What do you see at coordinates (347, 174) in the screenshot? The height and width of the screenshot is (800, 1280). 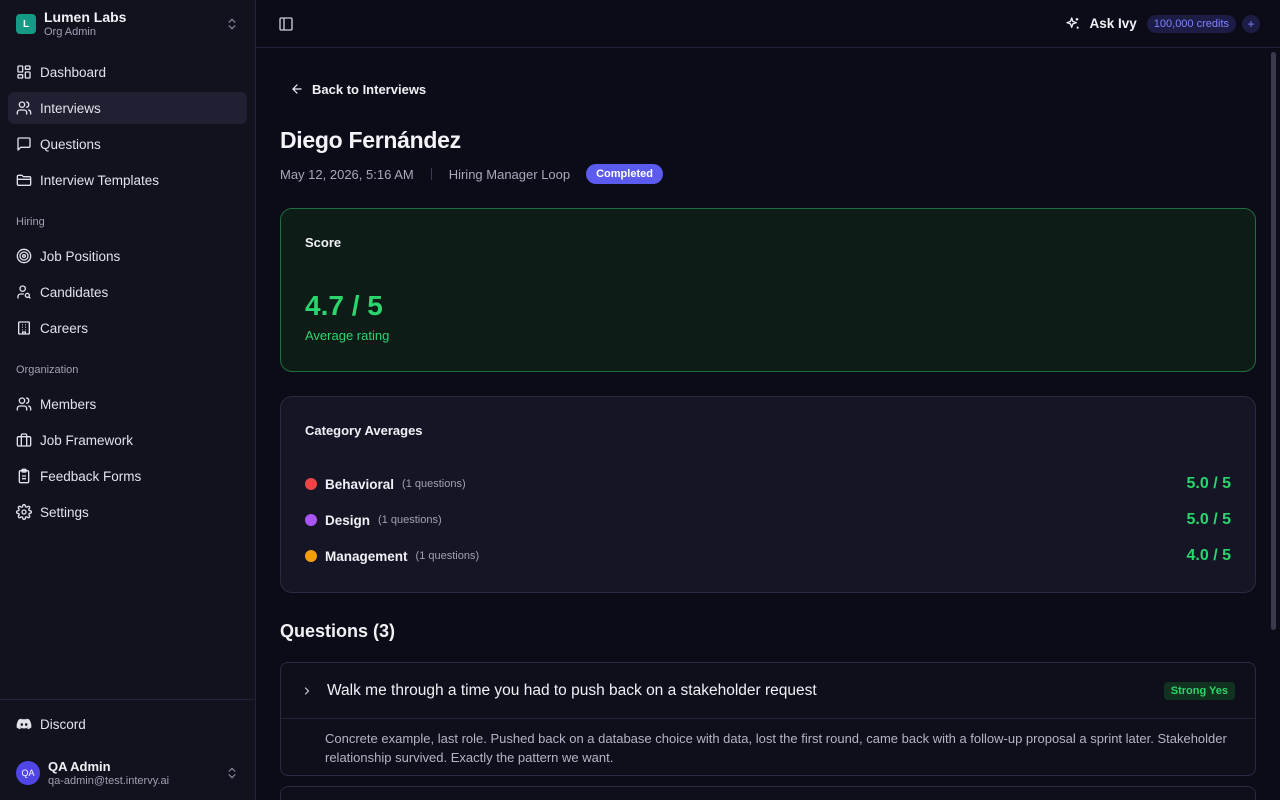 I see `interview-date: May 12, 2026, 5:16 AM` at bounding box center [347, 174].